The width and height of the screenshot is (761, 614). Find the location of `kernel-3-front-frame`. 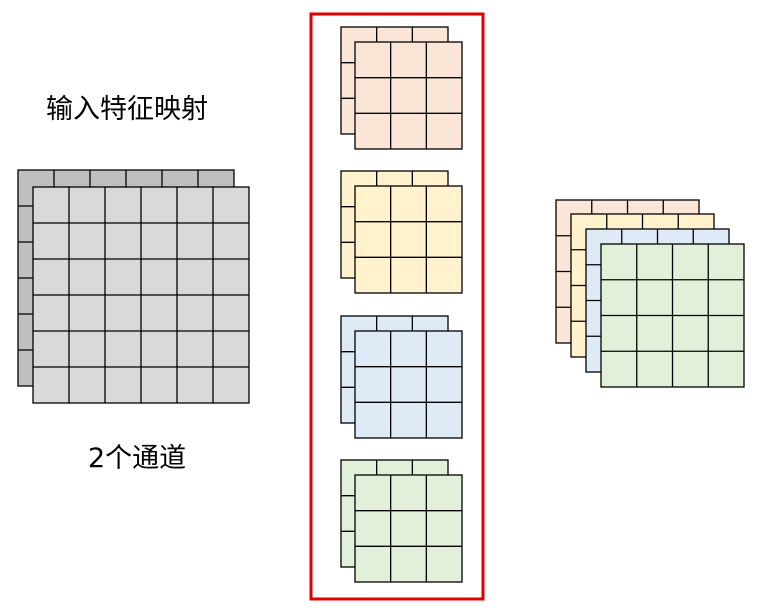

kernel-3-front-frame is located at coordinates (408, 384).